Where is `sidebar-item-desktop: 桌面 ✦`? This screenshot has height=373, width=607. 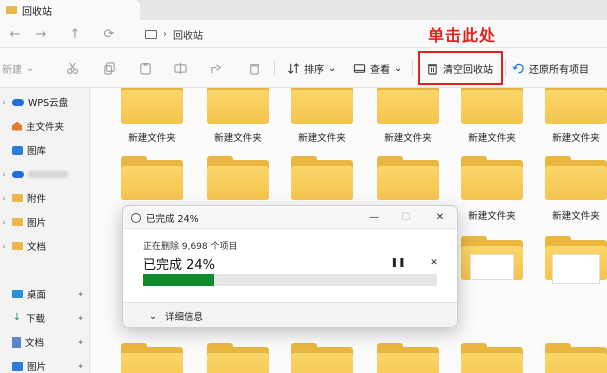 sidebar-item-desktop: 桌面 ✦ is located at coordinates (45, 294).